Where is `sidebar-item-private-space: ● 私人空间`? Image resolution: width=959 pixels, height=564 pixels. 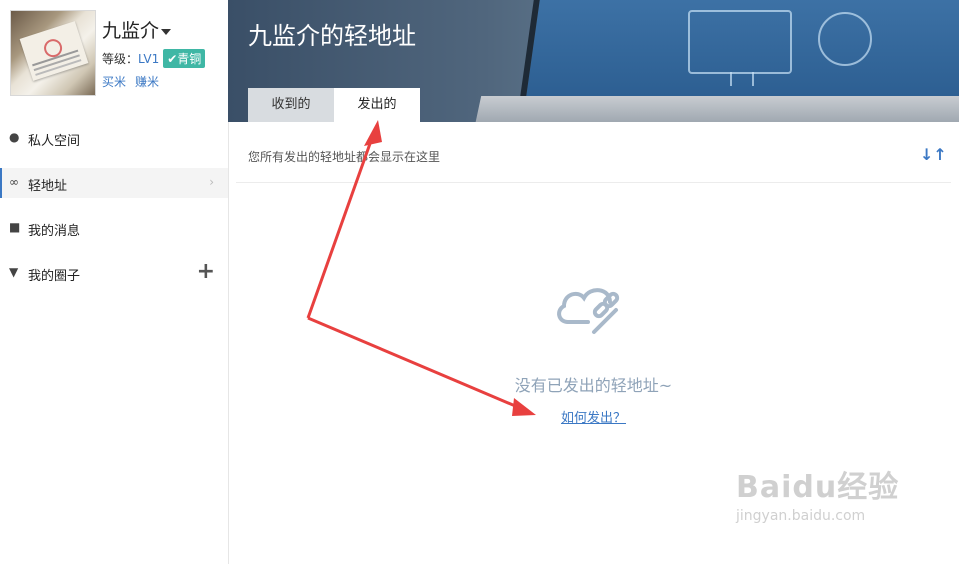
sidebar-item-private-space: ● 私人空间 is located at coordinates (114, 138).